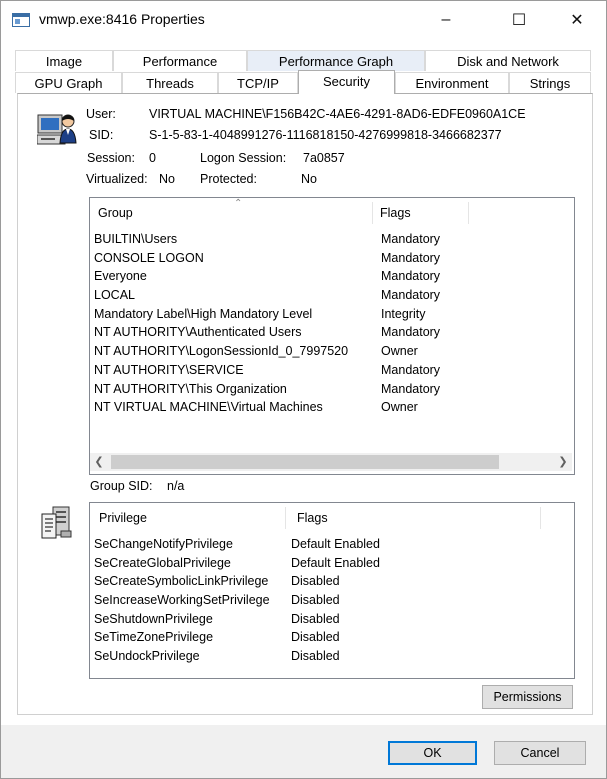 This screenshot has width=607, height=779. What do you see at coordinates (117, 179) in the screenshot?
I see `virtualized-label: Virtualized:` at bounding box center [117, 179].